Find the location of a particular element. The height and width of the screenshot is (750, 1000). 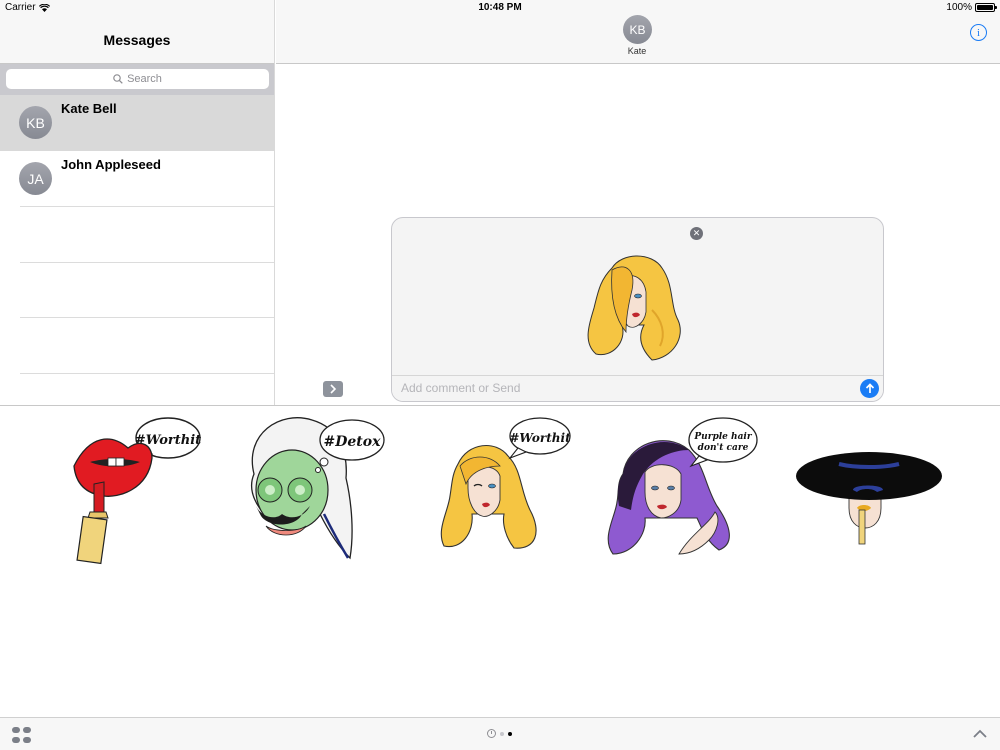

page-dot-active is located at coordinates (510, 733).